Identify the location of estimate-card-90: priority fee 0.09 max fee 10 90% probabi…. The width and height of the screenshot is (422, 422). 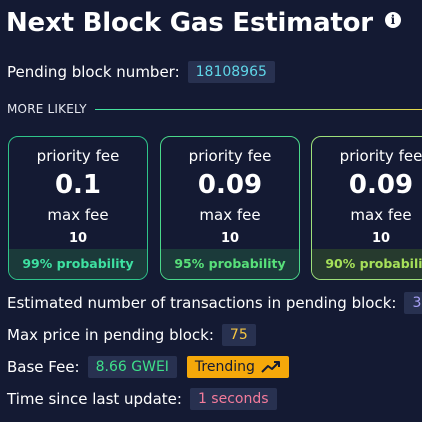
(366, 208).